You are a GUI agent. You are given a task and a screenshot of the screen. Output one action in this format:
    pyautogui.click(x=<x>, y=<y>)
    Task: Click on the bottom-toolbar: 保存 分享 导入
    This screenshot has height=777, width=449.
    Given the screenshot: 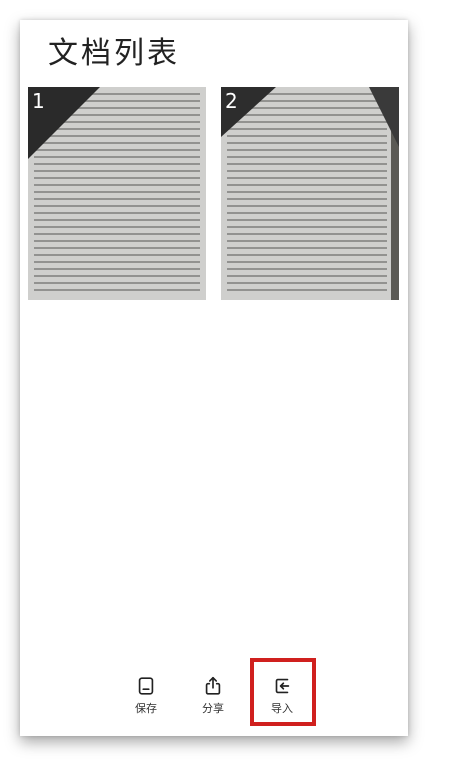 What is the action you would take?
    pyautogui.click(x=214, y=700)
    